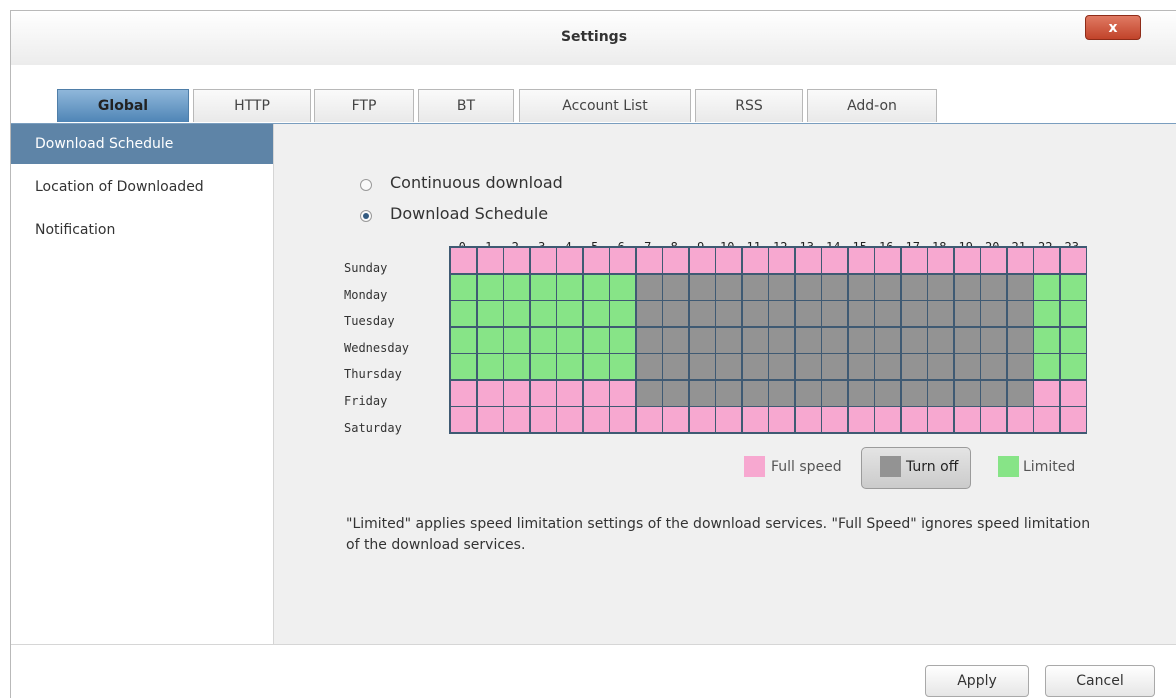 This screenshot has height=699, width=1176. What do you see at coordinates (1100, 681) in the screenshot?
I see `cancel-button: Cancel` at bounding box center [1100, 681].